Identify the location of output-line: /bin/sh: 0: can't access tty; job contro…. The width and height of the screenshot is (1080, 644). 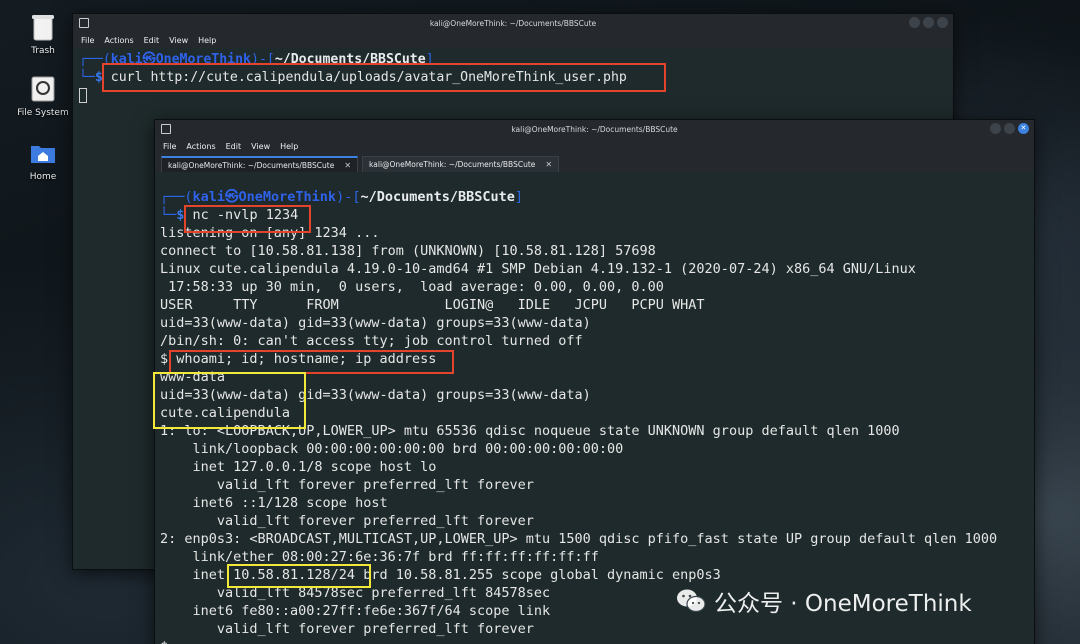
(371, 341).